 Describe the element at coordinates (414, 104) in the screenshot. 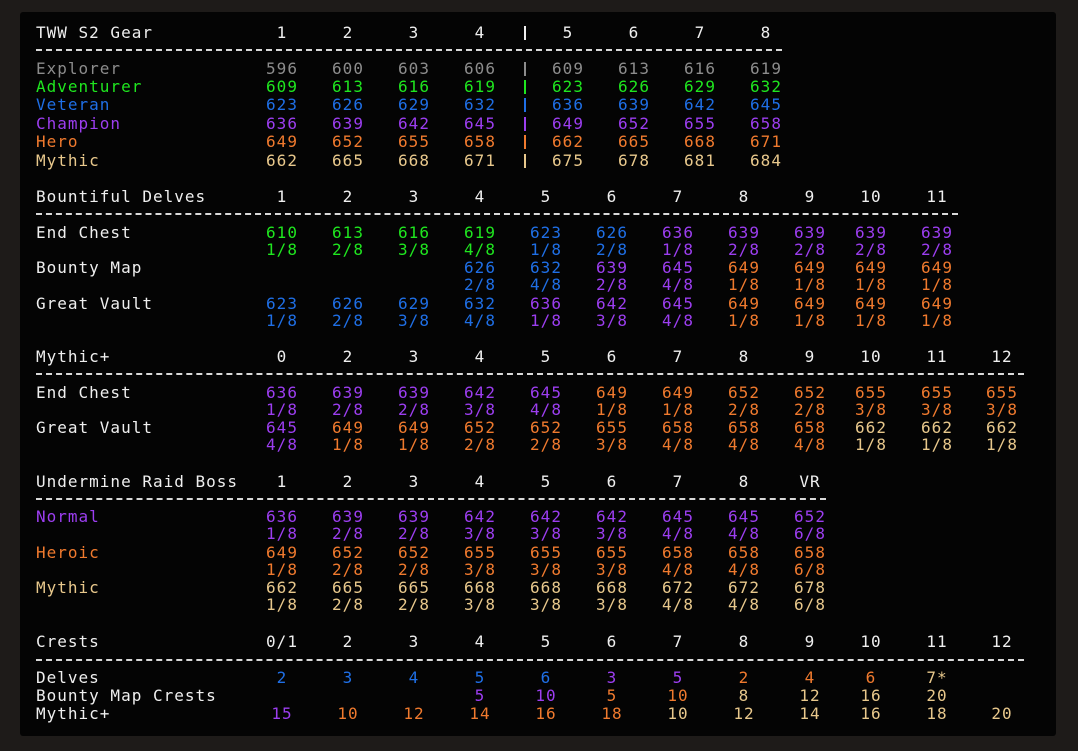

I see `gear-ilvl-value: 629` at that location.